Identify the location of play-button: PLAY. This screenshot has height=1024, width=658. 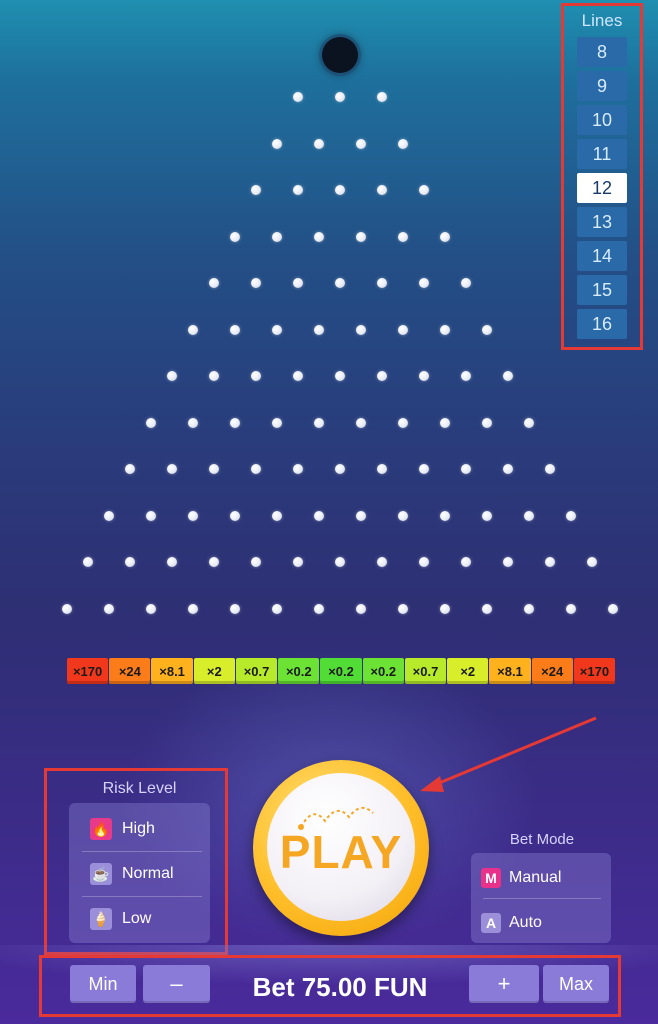
(341, 847).